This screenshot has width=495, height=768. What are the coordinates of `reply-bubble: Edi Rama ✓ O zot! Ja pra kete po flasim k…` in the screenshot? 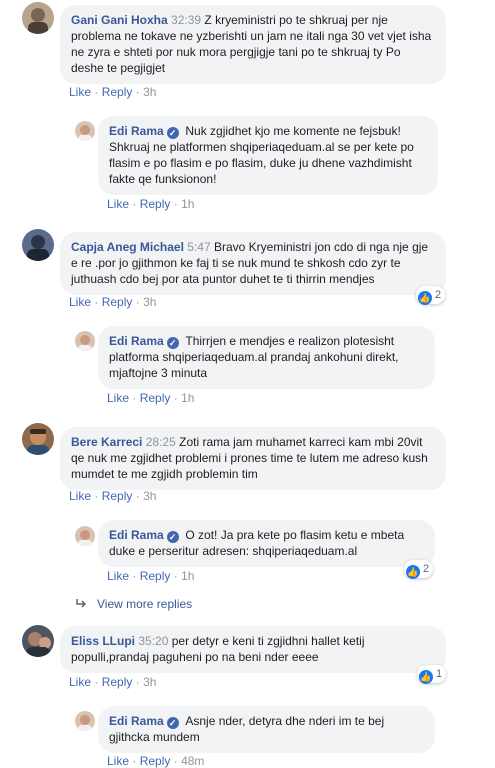 It's located at (266, 543).